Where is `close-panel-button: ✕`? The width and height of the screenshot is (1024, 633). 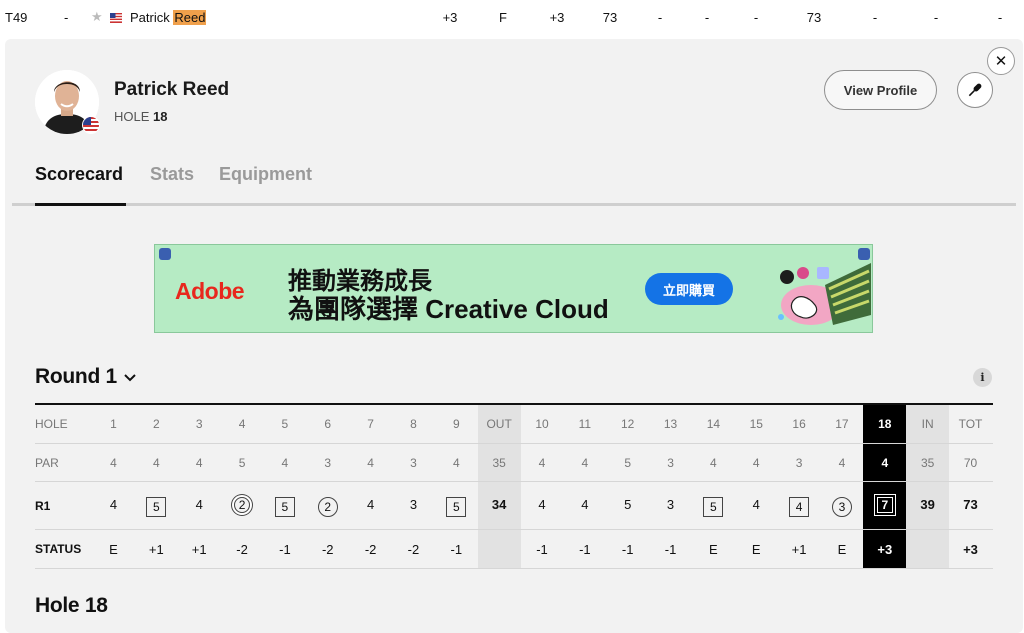 close-panel-button: ✕ is located at coordinates (1001, 61).